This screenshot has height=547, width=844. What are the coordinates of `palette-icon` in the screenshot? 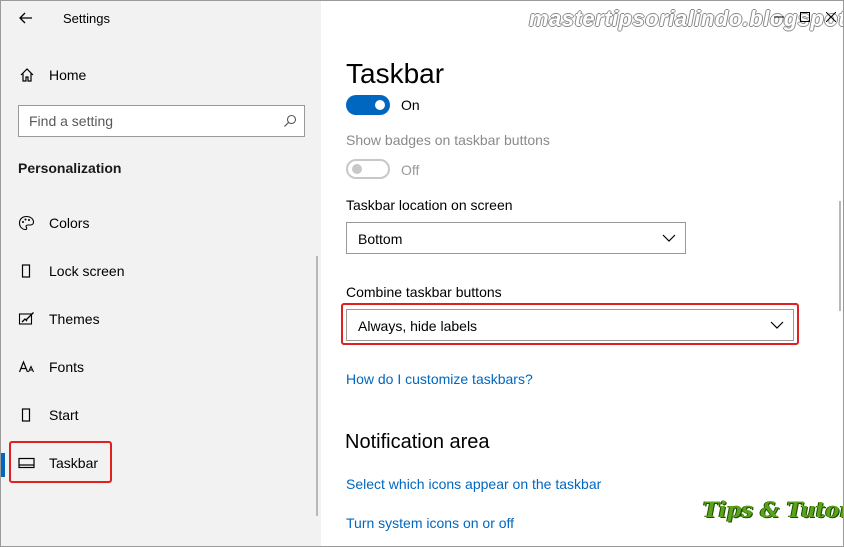 It's located at (26, 223).